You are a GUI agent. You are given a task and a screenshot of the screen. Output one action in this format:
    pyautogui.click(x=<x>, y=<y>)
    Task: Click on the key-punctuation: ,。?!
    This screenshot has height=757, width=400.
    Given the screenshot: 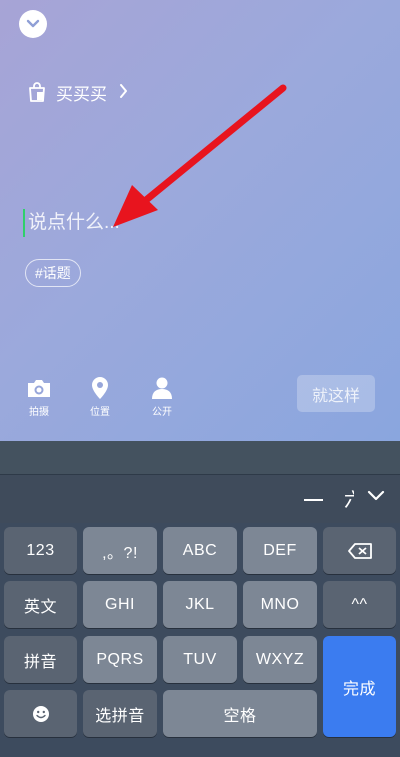 What is the action you would take?
    pyautogui.click(x=120, y=550)
    